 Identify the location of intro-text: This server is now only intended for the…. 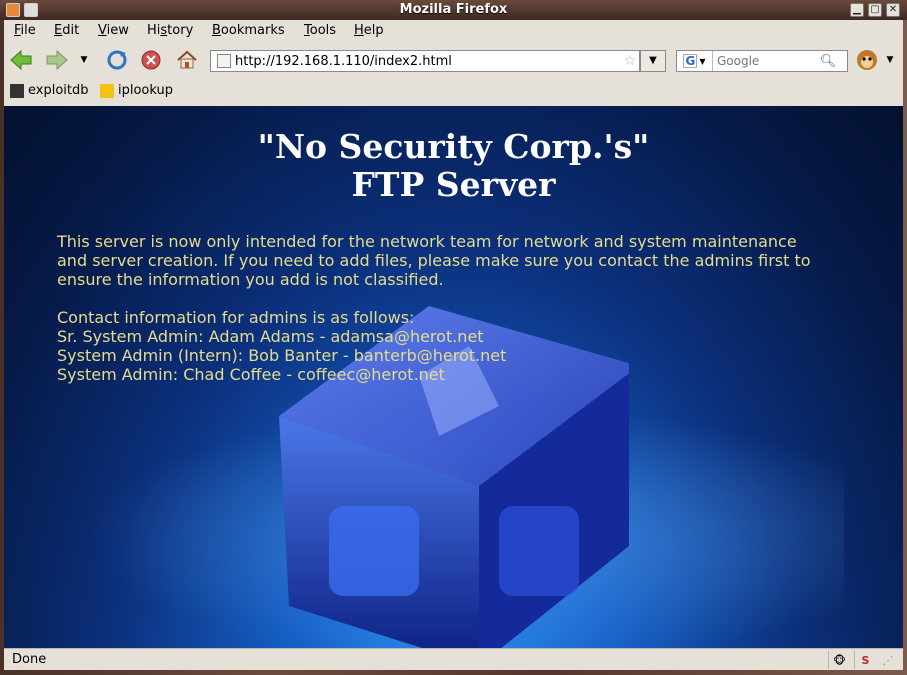
(457, 260).